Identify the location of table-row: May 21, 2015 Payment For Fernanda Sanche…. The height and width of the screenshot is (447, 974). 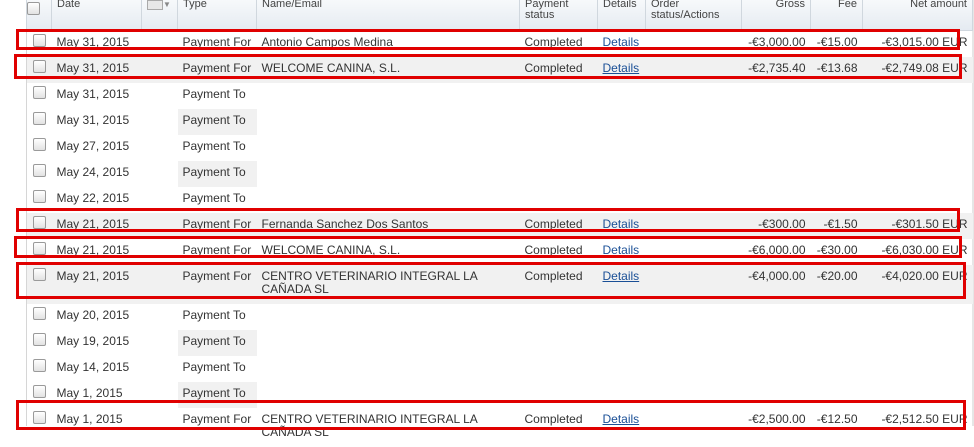
(499, 226).